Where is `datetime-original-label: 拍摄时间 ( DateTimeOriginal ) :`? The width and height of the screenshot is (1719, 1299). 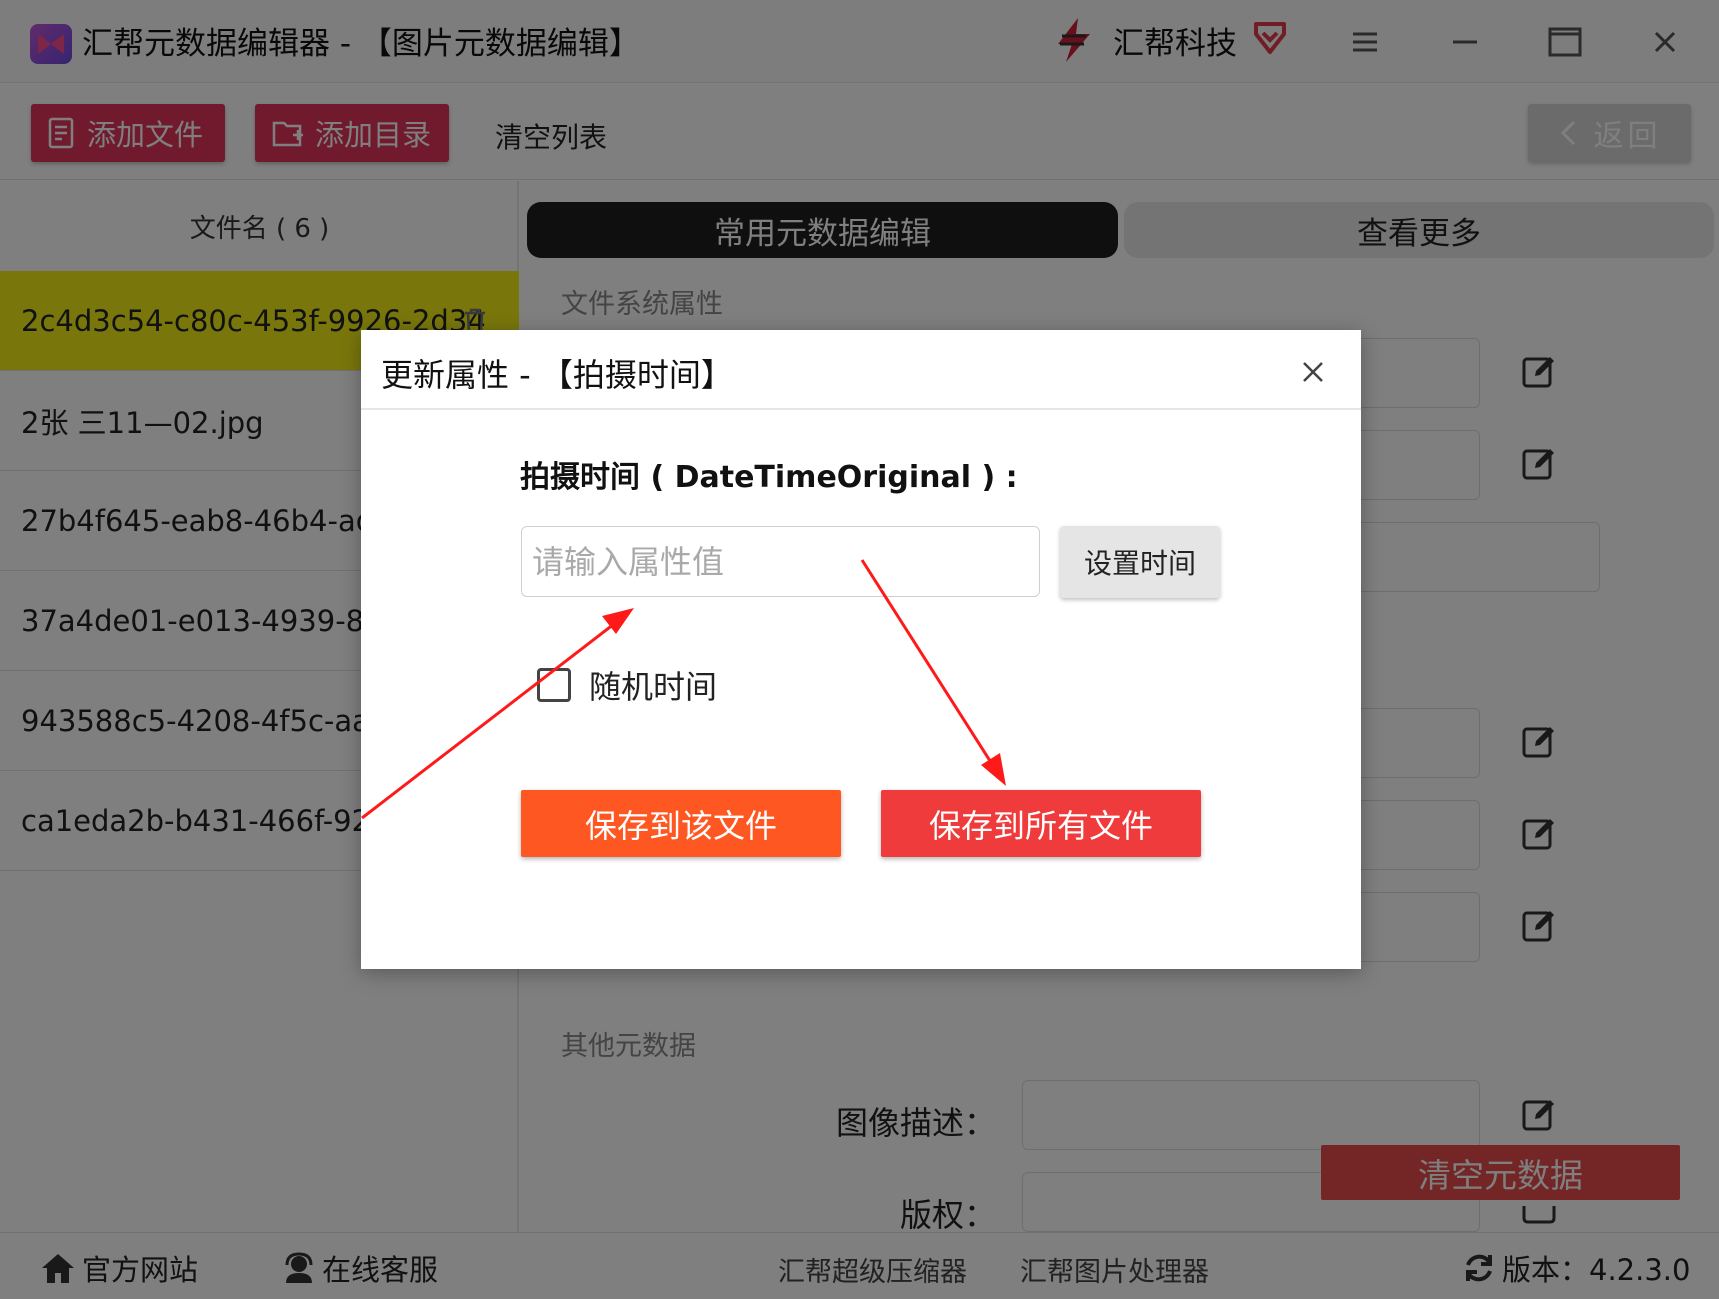 datetime-original-label: 拍摄时间 ( DateTimeOriginal ) : is located at coordinates (769, 477).